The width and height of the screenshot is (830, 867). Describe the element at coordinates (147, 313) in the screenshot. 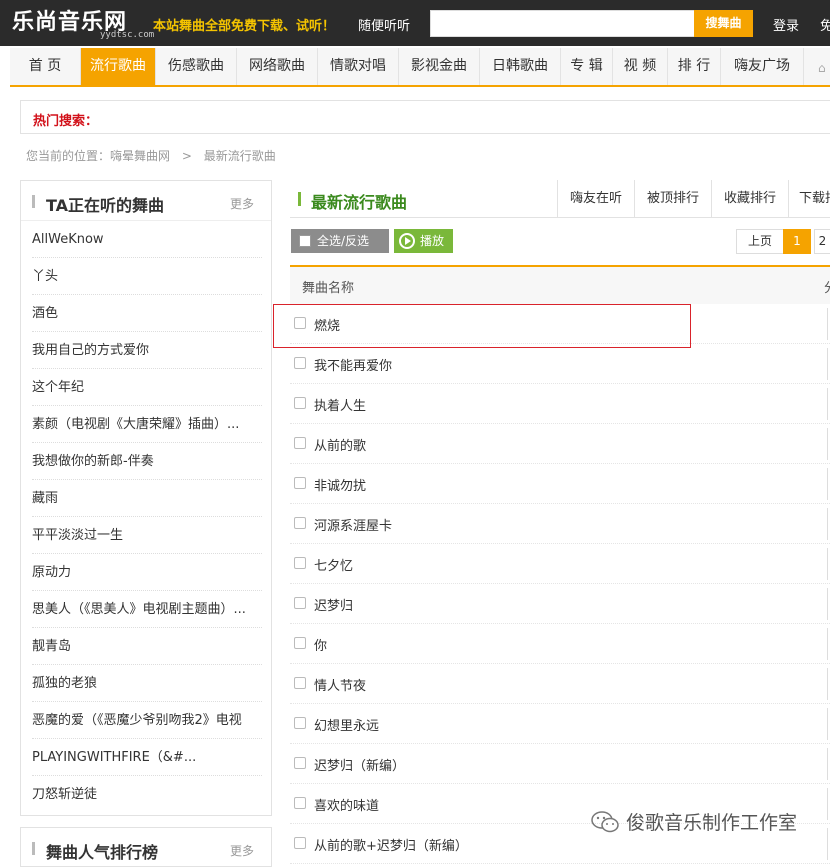

I see `sidebar-item: 酒色` at that location.